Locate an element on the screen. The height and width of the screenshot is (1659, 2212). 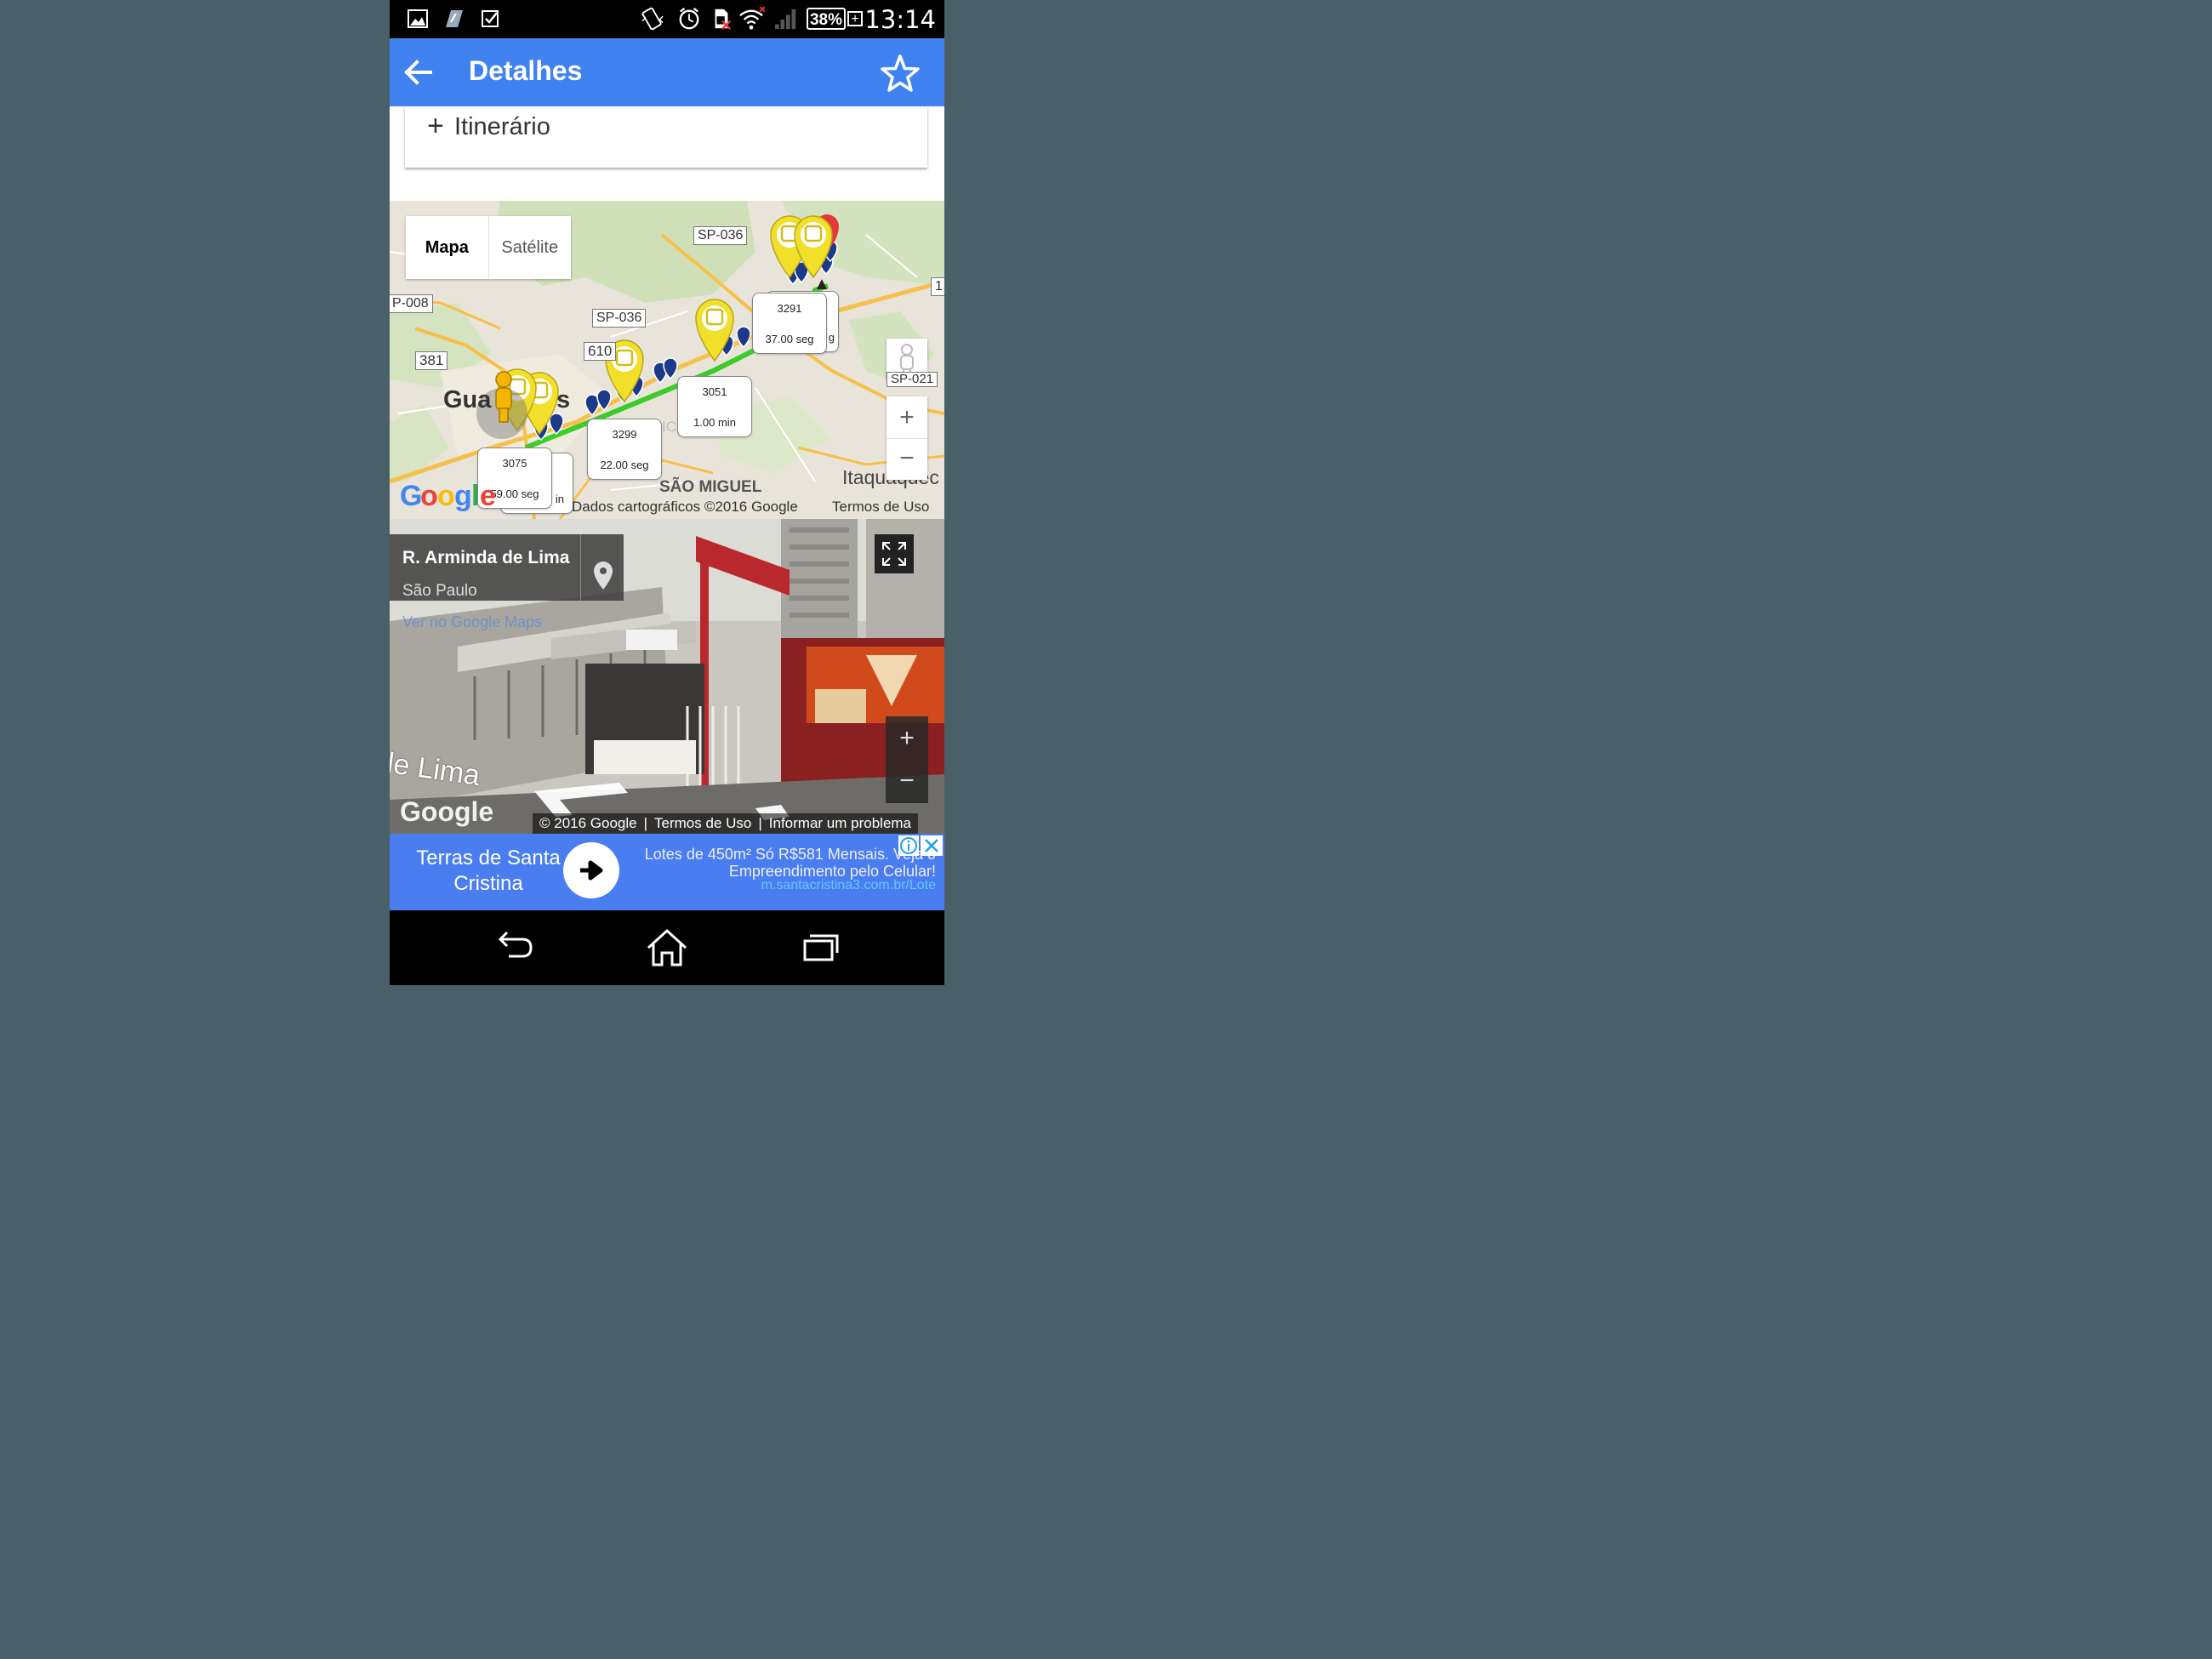
system-nav-bar is located at coordinates (667, 947).